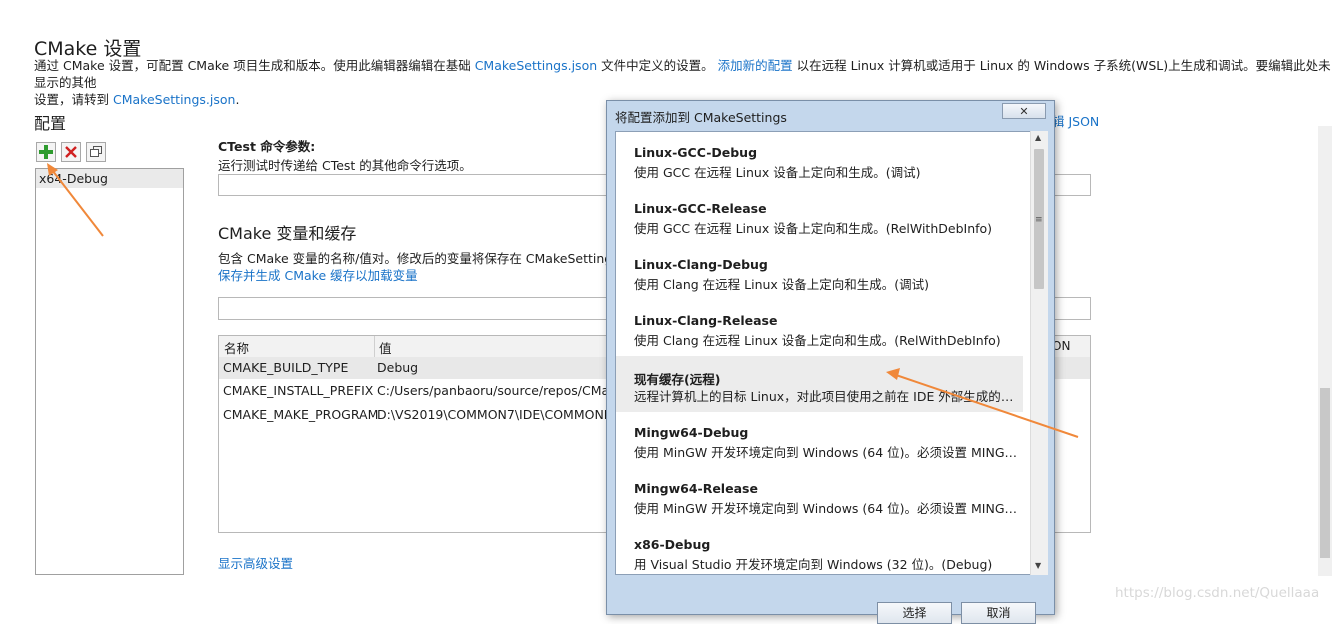  What do you see at coordinates (75, 200) in the screenshot?
I see `arrow-to-add-button` at bounding box center [75, 200].